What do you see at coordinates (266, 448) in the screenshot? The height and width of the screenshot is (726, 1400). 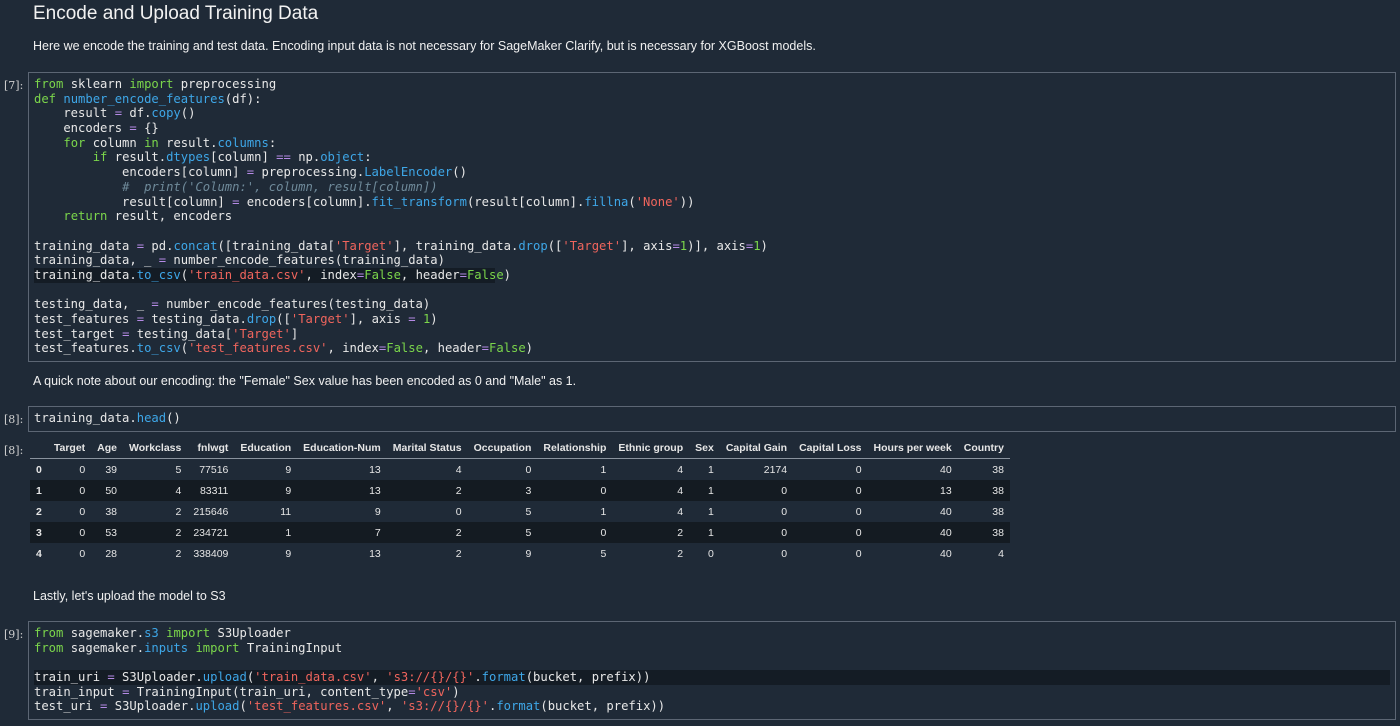 I see `column-header: Education` at bounding box center [266, 448].